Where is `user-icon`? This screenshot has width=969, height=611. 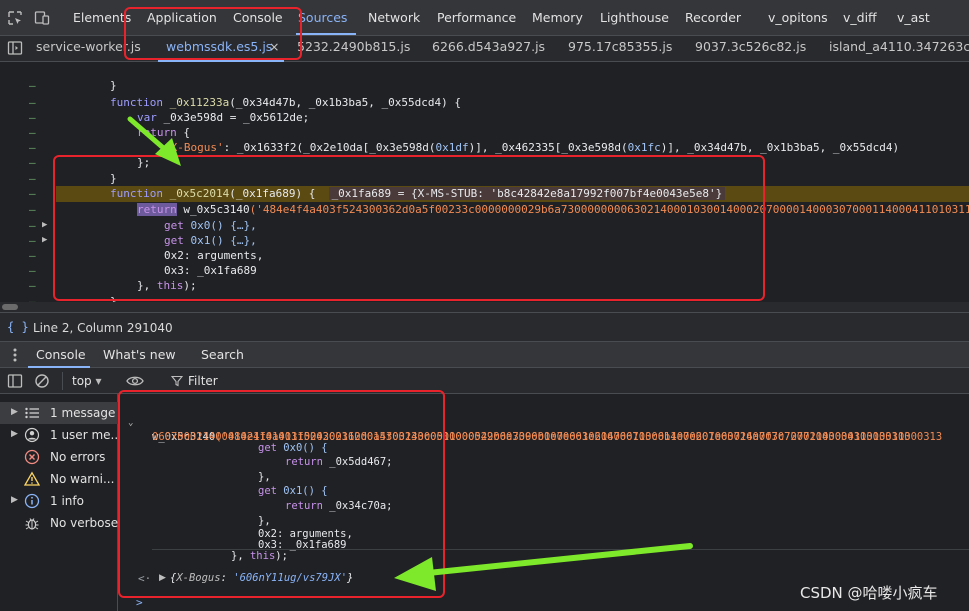
user-icon is located at coordinates (32, 435).